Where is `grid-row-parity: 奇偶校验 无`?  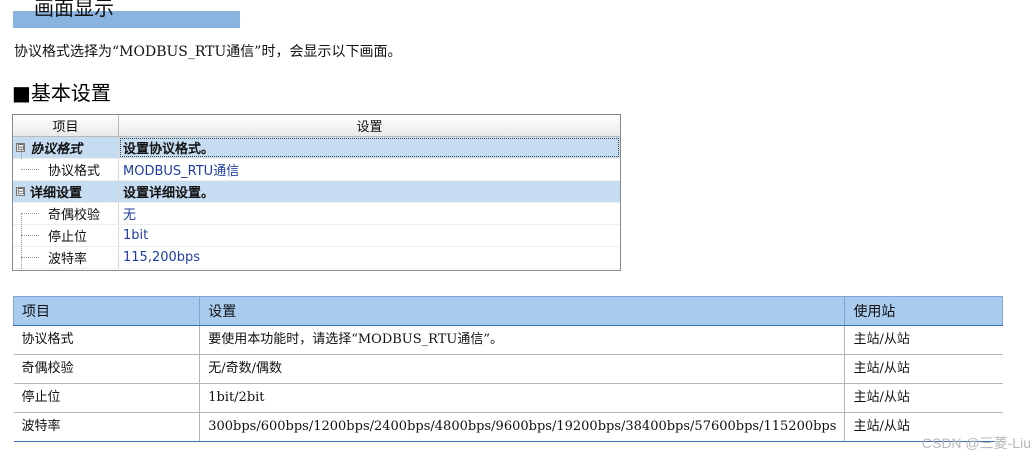 grid-row-parity: 奇偶校验 无 is located at coordinates (316, 214).